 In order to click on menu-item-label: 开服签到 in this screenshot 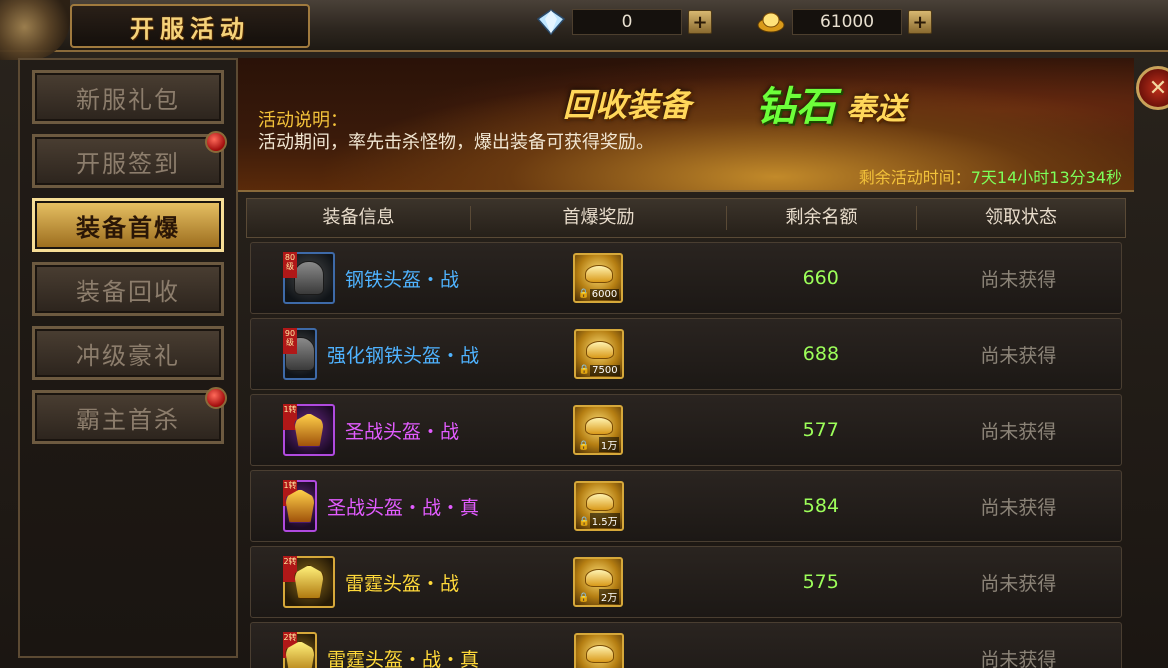, I will do `click(128, 163)`.